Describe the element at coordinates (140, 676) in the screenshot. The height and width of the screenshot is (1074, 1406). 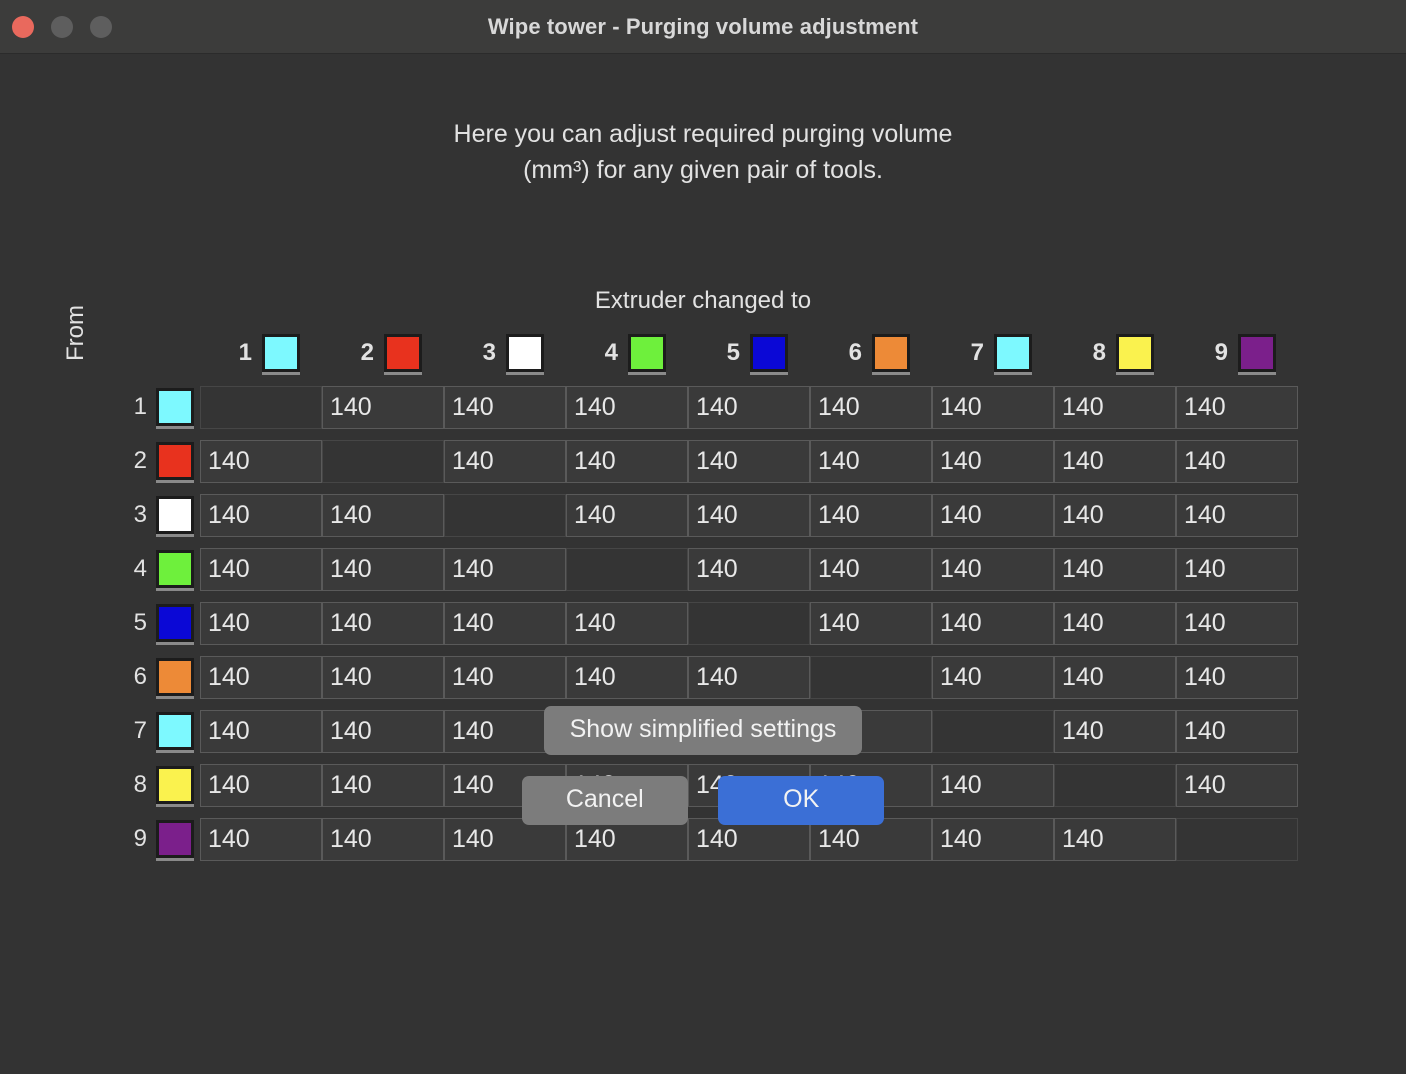
I see `row-header-number-6: 6` at that location.